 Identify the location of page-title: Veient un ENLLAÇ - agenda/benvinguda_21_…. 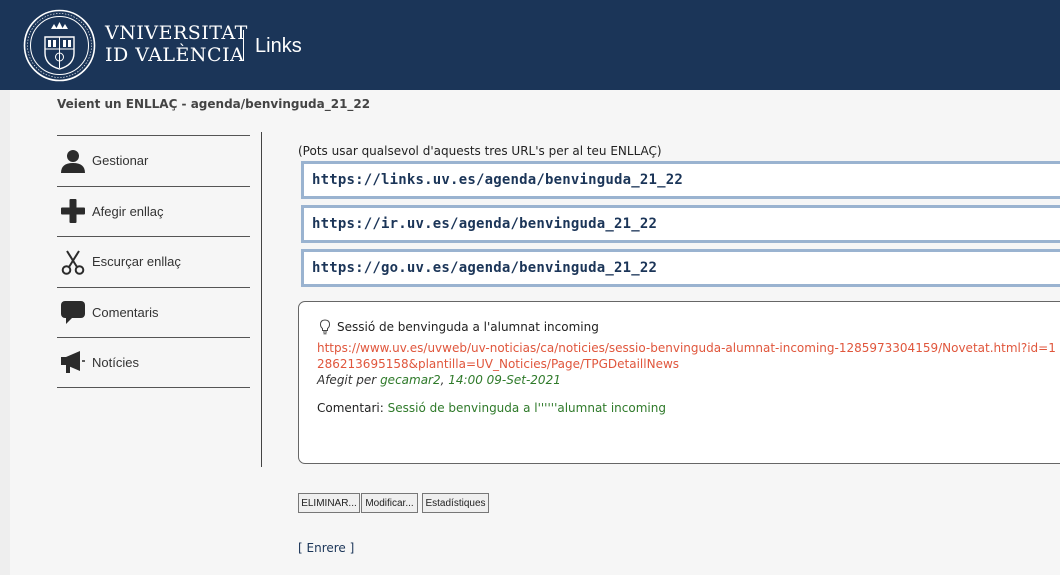
(214, 104).